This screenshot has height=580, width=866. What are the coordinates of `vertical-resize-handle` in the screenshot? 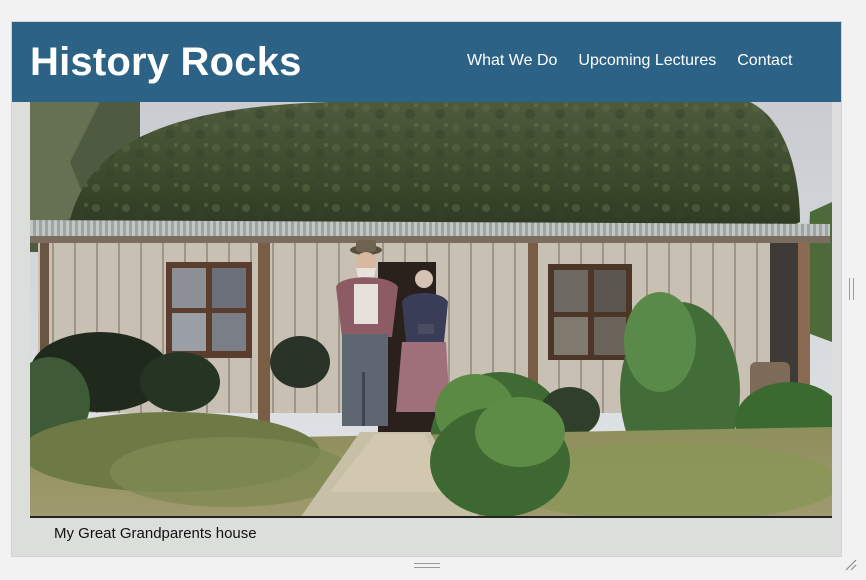 It's located at (851, 289).